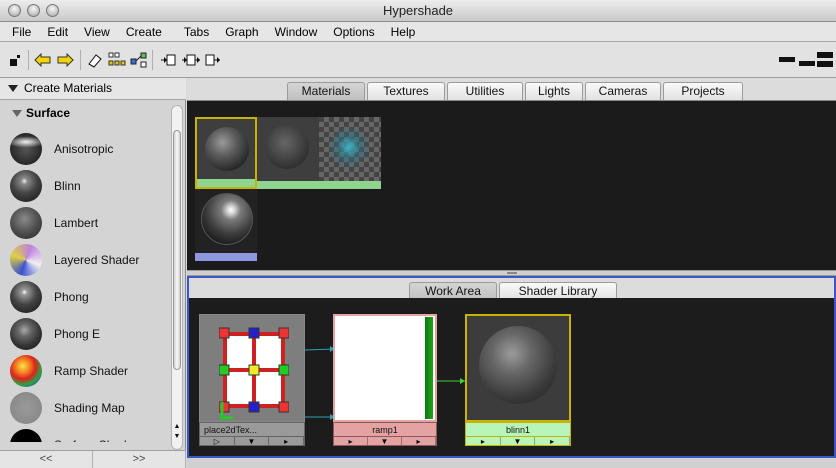 The image size is (836, 468). Describe the element at coordinates (326, 91) in the screenshot. I see `tab-materials: Materials` at that location.